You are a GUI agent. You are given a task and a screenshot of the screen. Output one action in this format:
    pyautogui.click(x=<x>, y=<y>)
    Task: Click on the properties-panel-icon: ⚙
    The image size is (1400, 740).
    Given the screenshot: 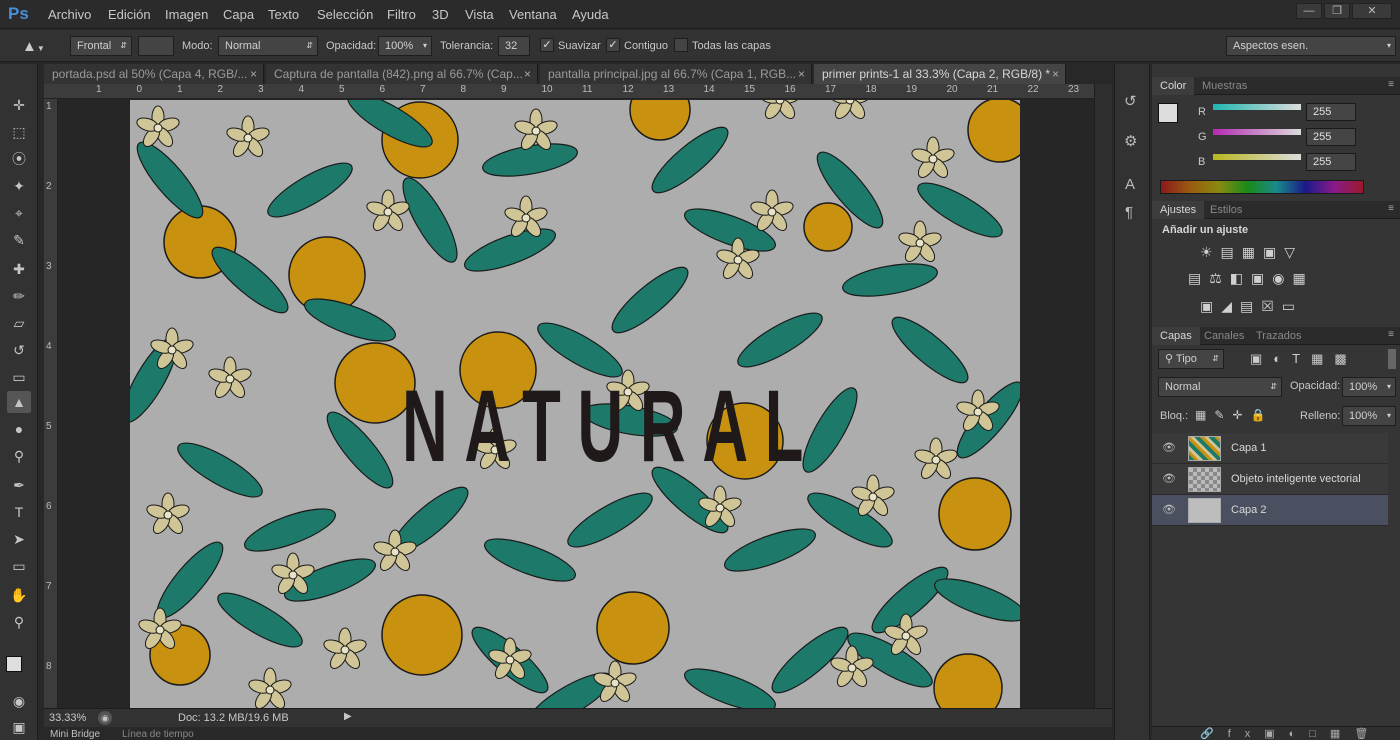 What is the action you would take?
    pyautogui.click(x=1130, y=141)
    